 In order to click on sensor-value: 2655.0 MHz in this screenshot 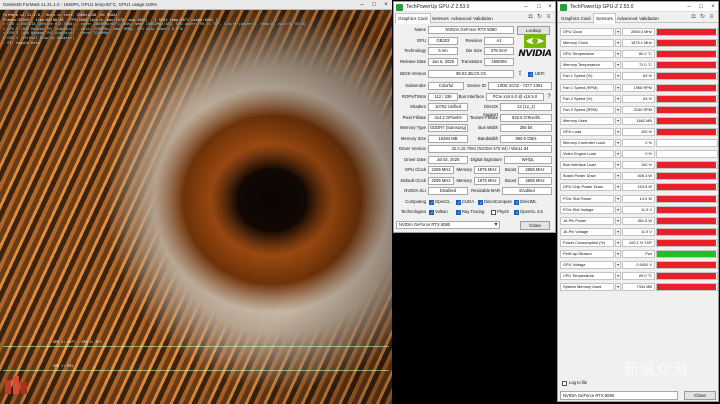, I will do `click(638, 32)`.